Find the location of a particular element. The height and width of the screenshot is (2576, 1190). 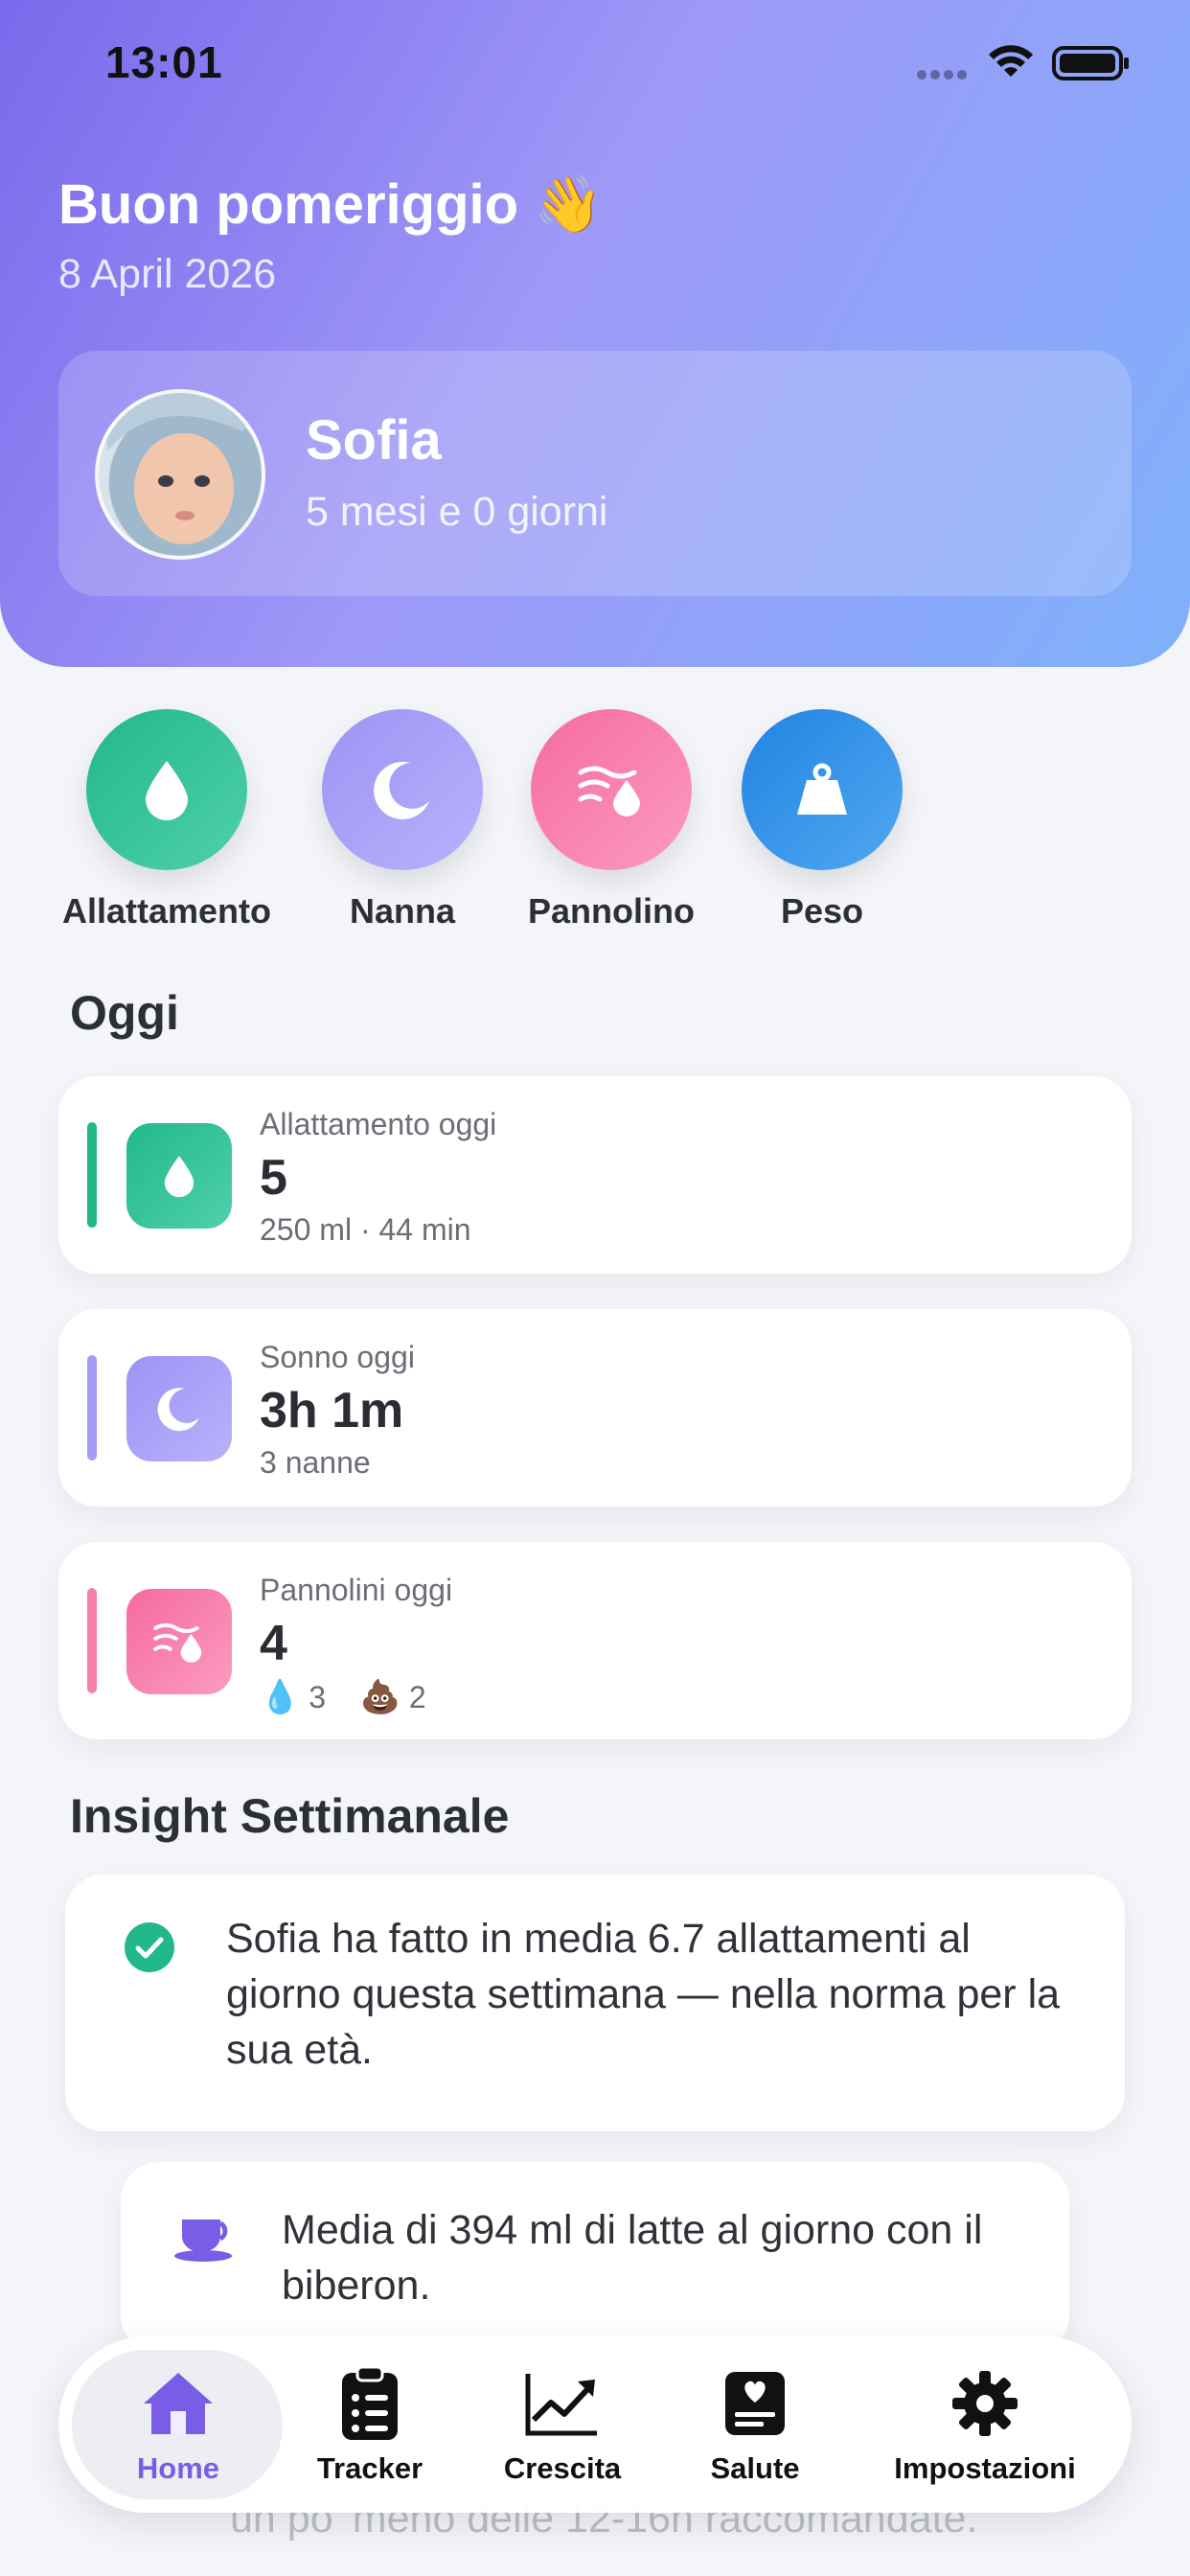

insights-section-title: Insight Settimanale is located at coordinates (290, 1816).